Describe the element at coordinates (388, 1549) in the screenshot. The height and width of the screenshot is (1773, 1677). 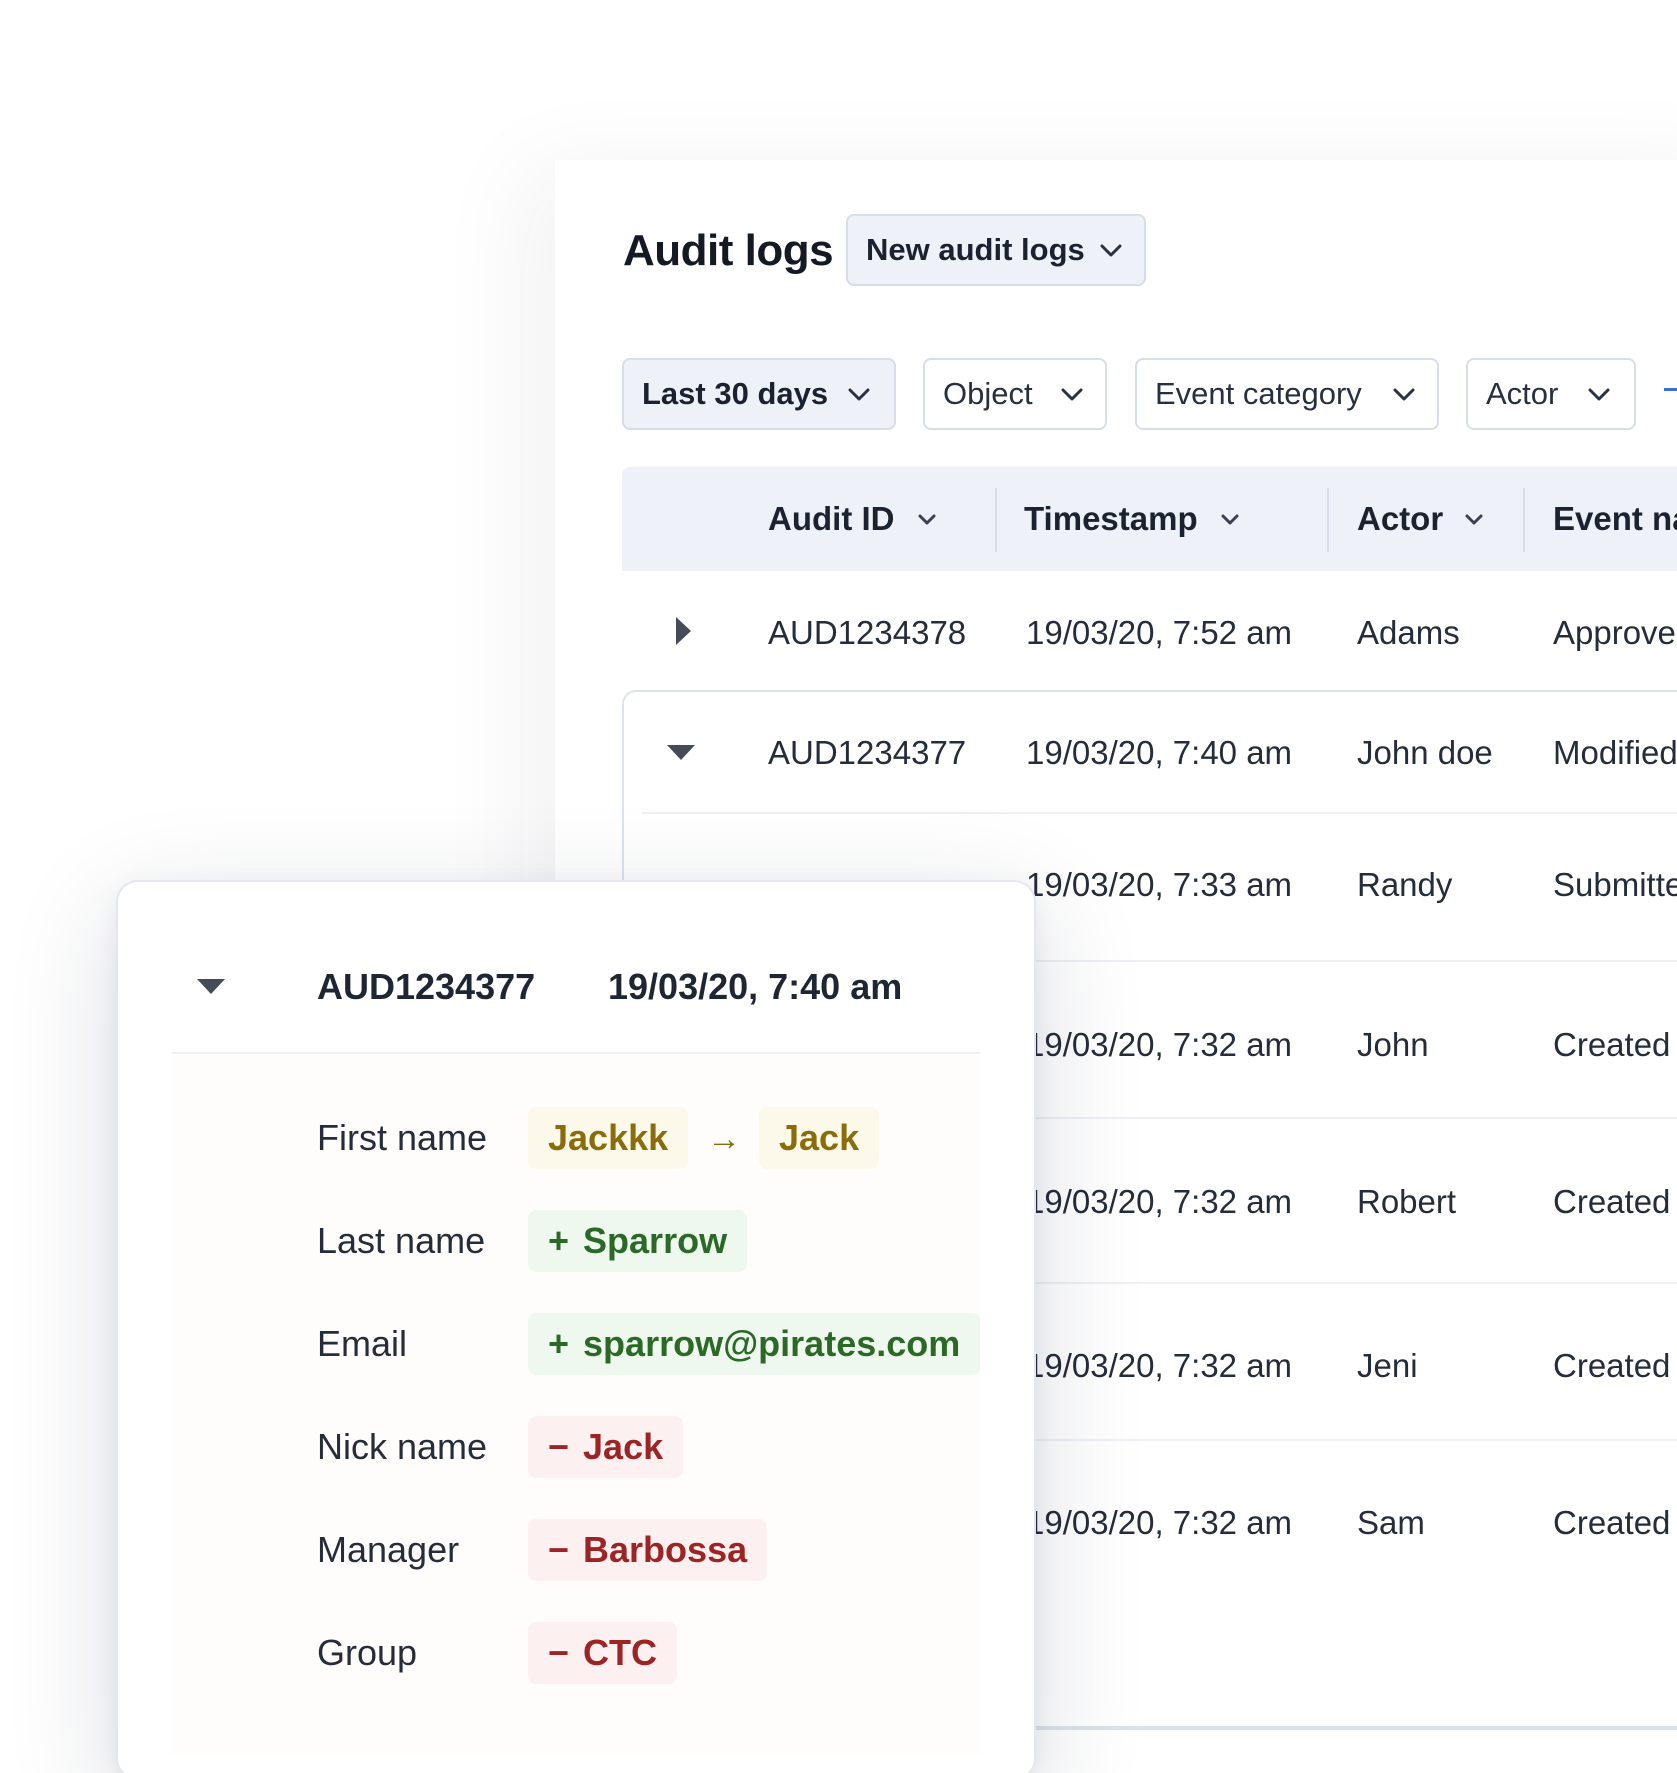
I see `field-label-manager: Manager` at that location.